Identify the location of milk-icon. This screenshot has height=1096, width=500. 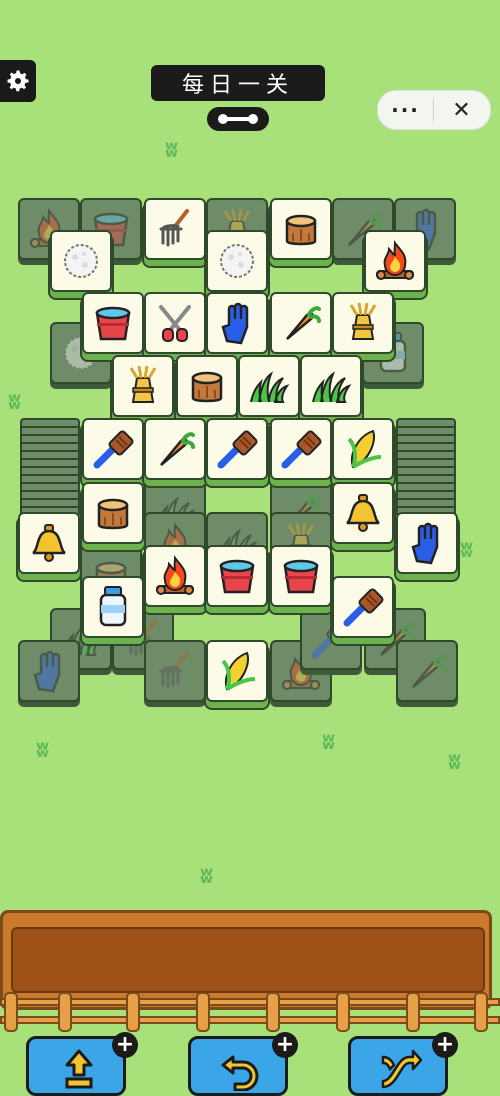
(113, 607).